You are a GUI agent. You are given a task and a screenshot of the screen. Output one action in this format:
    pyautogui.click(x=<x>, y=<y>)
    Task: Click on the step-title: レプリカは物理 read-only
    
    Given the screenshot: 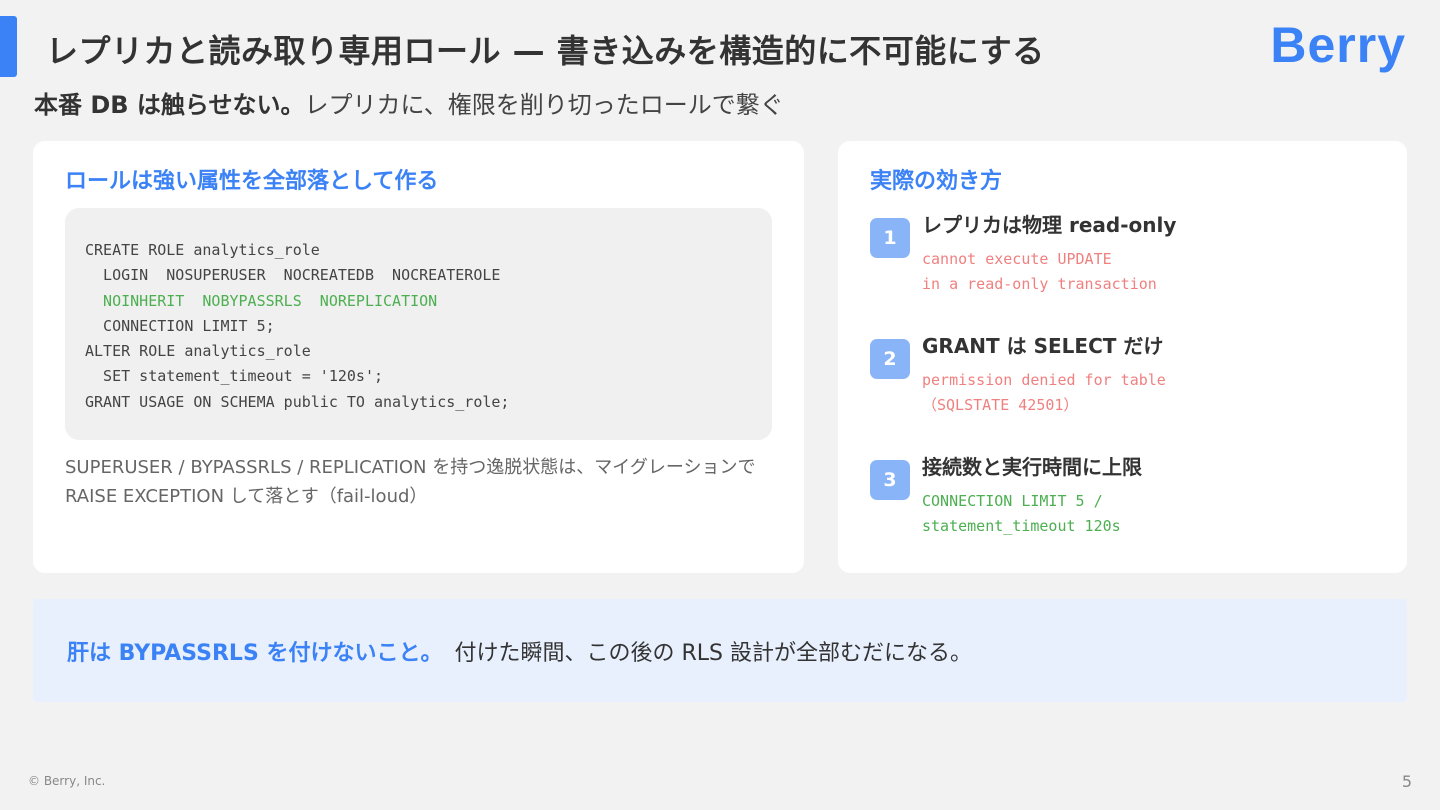 What is the action you would take?
    pyautogui.click(x=1049, y=225)
    